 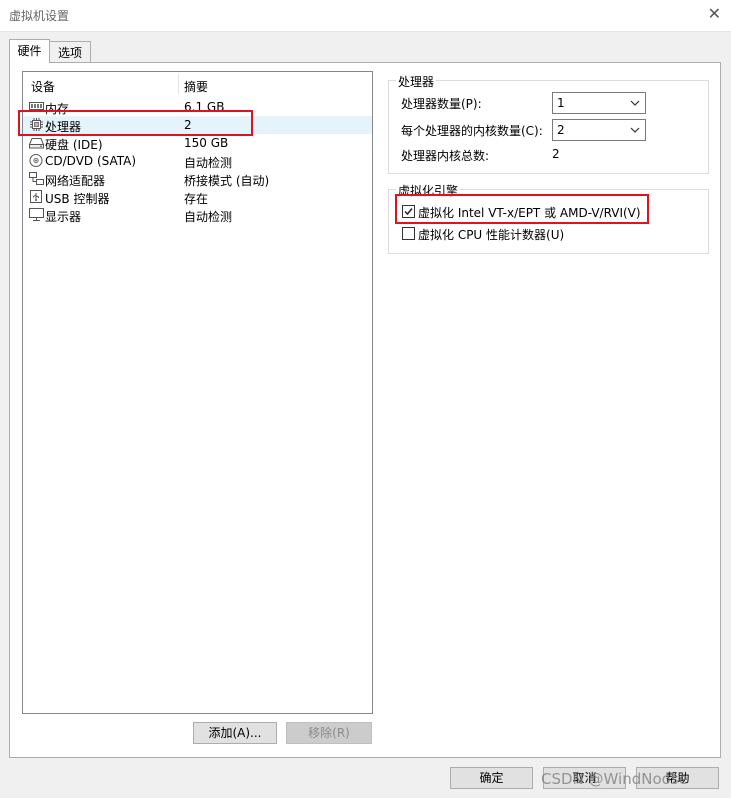 I want to click on column-divider, so click(x=178, y=84).